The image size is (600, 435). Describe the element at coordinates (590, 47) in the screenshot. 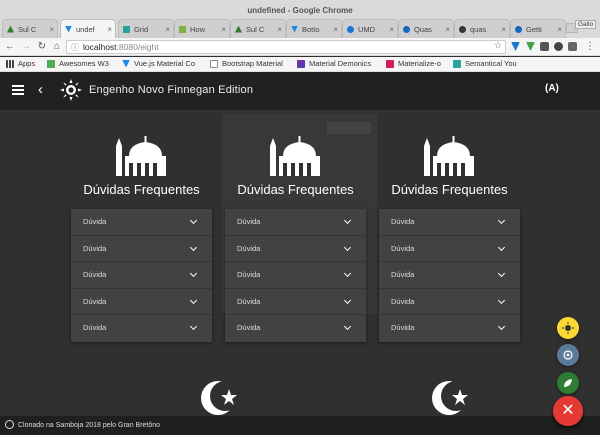

I see `menu-kebab-icon: ⋮` at that location.